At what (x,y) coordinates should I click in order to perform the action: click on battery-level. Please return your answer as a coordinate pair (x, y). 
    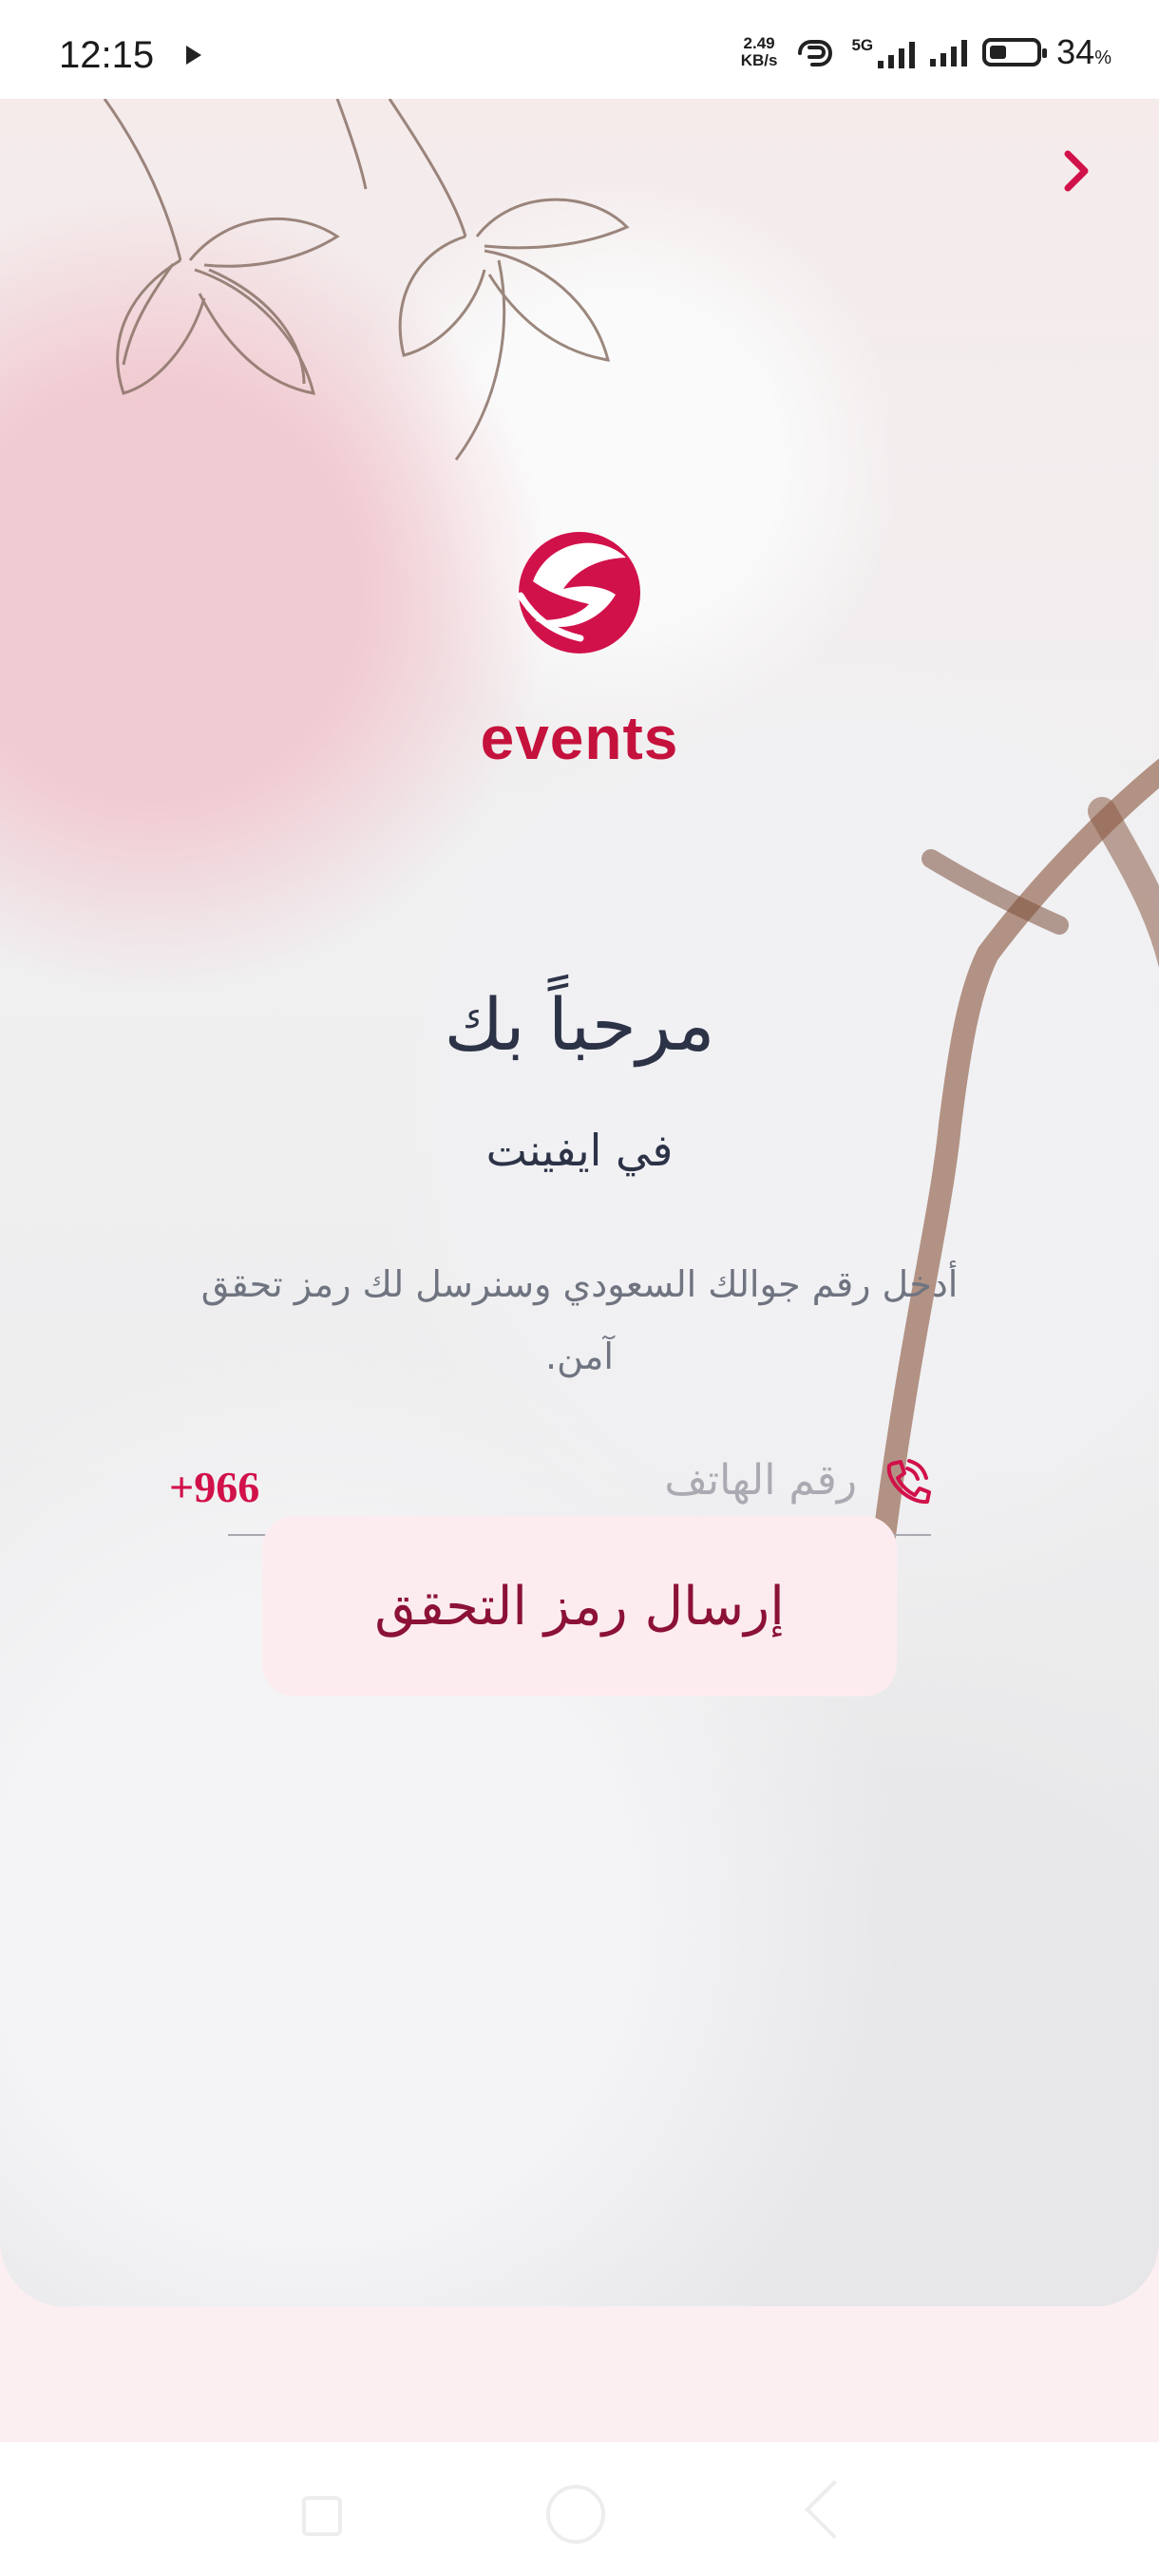
    Looking at the image, I should click on (998, 52).